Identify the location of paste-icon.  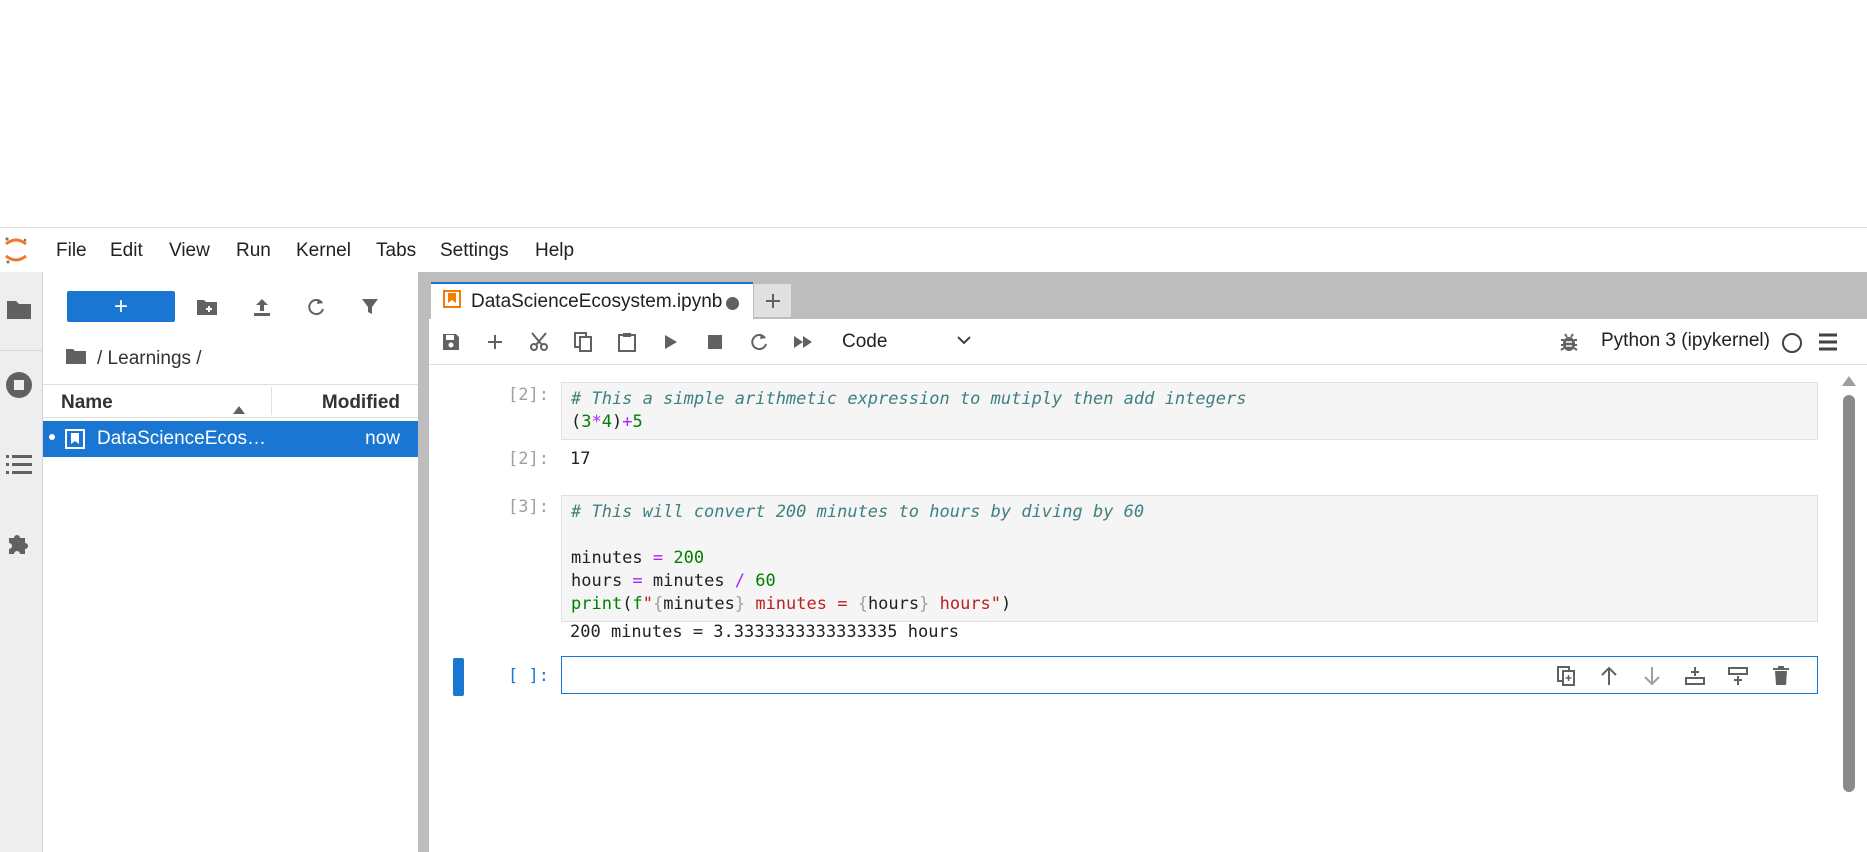
(627, 342).